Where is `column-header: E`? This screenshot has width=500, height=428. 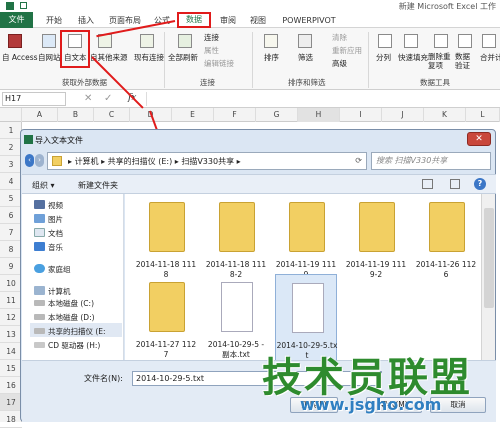
column-header: E is located at coordinates (193, 115).